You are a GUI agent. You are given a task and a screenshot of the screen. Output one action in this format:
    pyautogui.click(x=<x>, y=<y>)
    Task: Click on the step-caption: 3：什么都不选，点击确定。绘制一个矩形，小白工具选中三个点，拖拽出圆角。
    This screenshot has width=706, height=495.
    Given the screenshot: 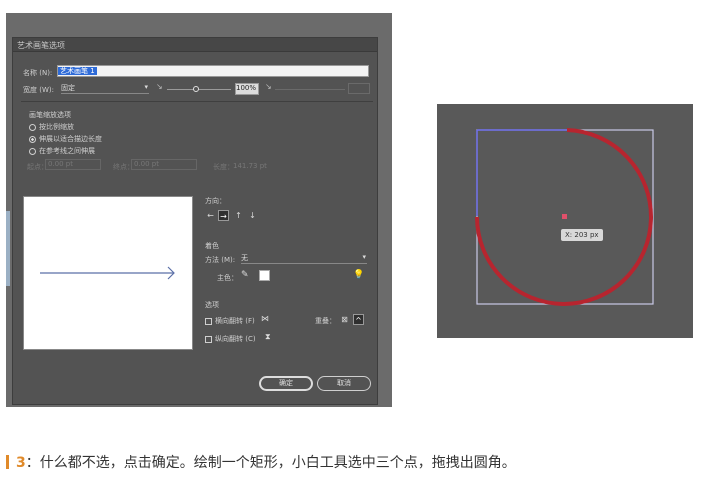 What is the action you would take?
    pyautogui.click(x=261, y=462)
    